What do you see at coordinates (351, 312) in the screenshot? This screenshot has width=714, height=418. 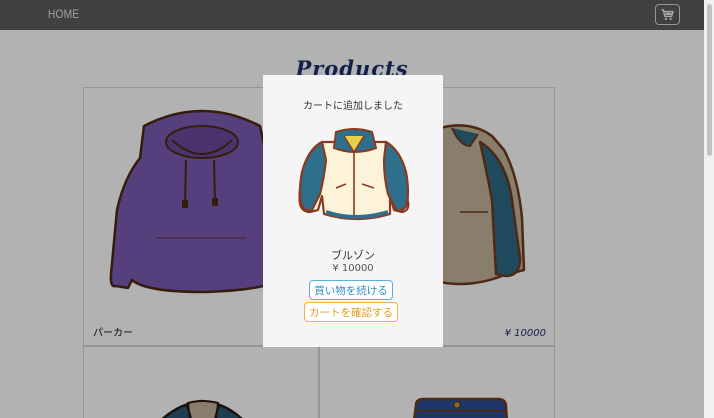 I see `view-cart-button: カートを確認する` at bounding box center [351, 312].